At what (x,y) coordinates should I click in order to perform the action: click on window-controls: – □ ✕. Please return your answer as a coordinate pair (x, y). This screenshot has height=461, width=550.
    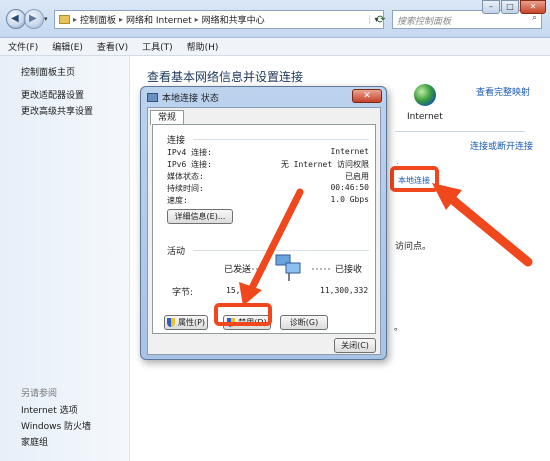
    Looking at the image, I should click on (514, 7).